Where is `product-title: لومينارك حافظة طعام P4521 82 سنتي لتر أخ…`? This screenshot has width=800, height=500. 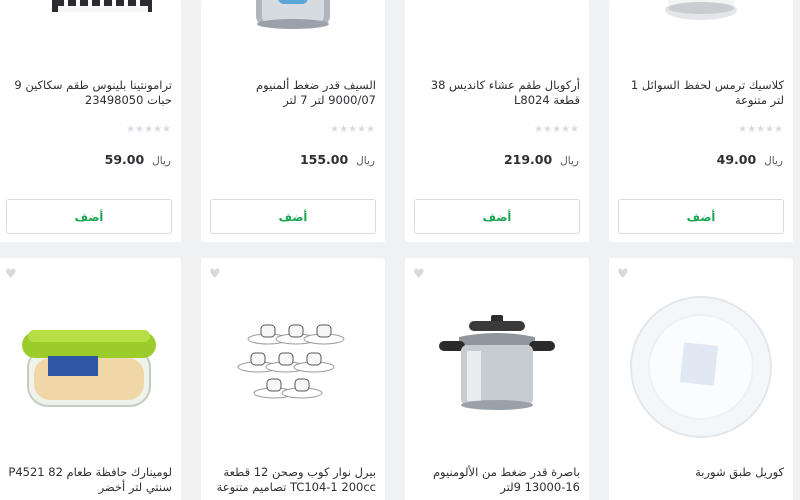 product-title: لومينارك حافظة طعام P4521 82 سنتي لتر أخ… is located at coordinates (89, 480).